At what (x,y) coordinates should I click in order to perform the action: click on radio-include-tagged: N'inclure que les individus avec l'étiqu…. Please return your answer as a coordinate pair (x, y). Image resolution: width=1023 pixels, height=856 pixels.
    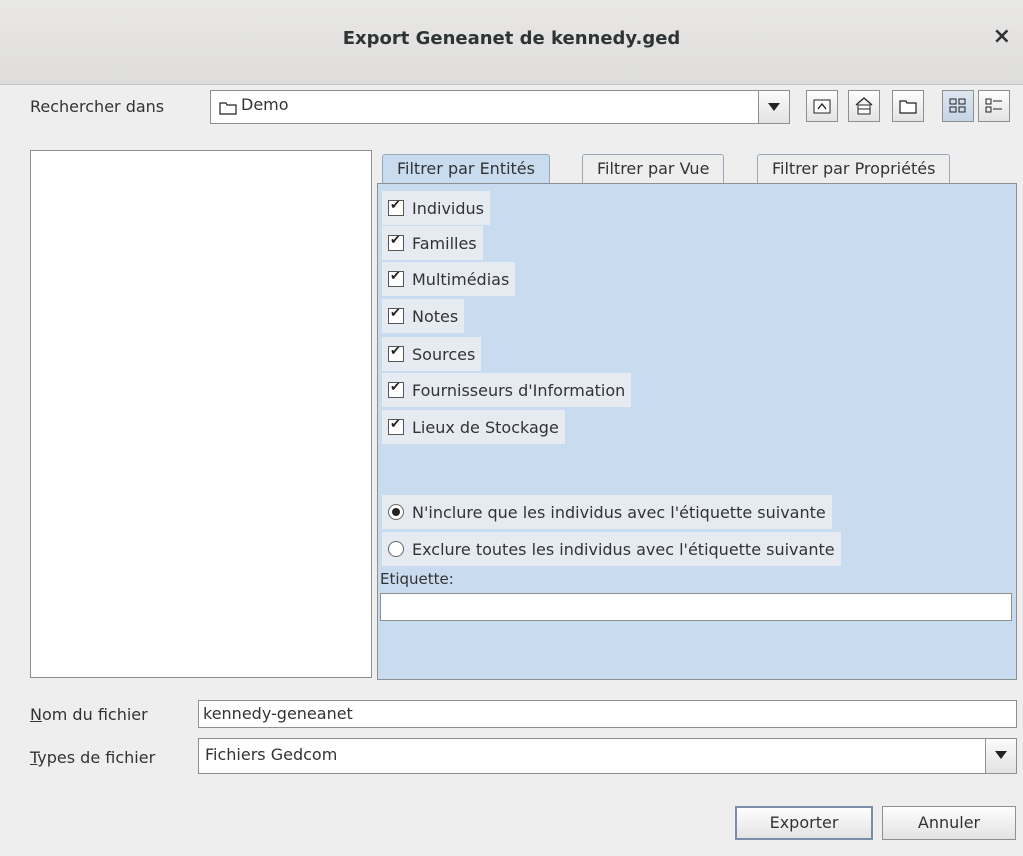
    Looking at the image, I should click on (607, 512).